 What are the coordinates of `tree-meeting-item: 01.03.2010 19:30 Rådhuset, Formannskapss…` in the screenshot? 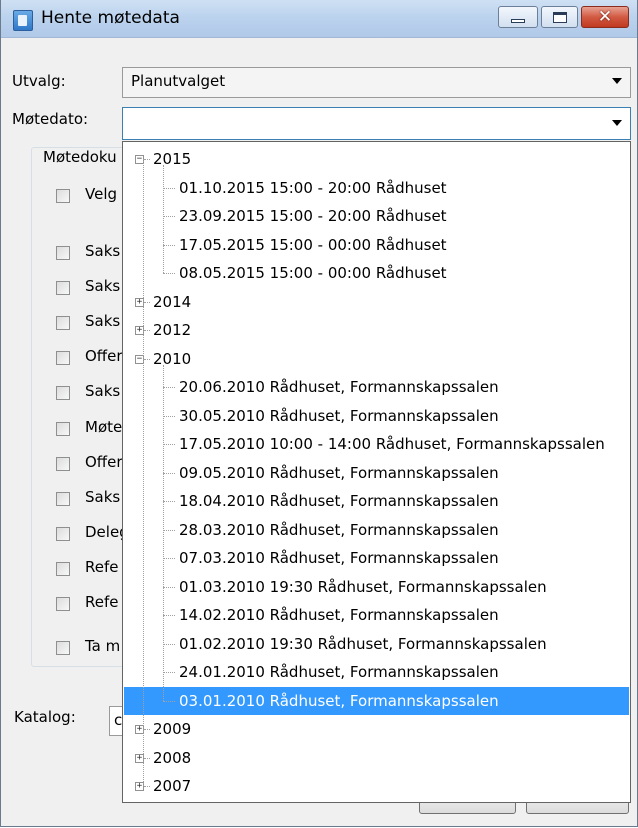 It's located at (363, 587).